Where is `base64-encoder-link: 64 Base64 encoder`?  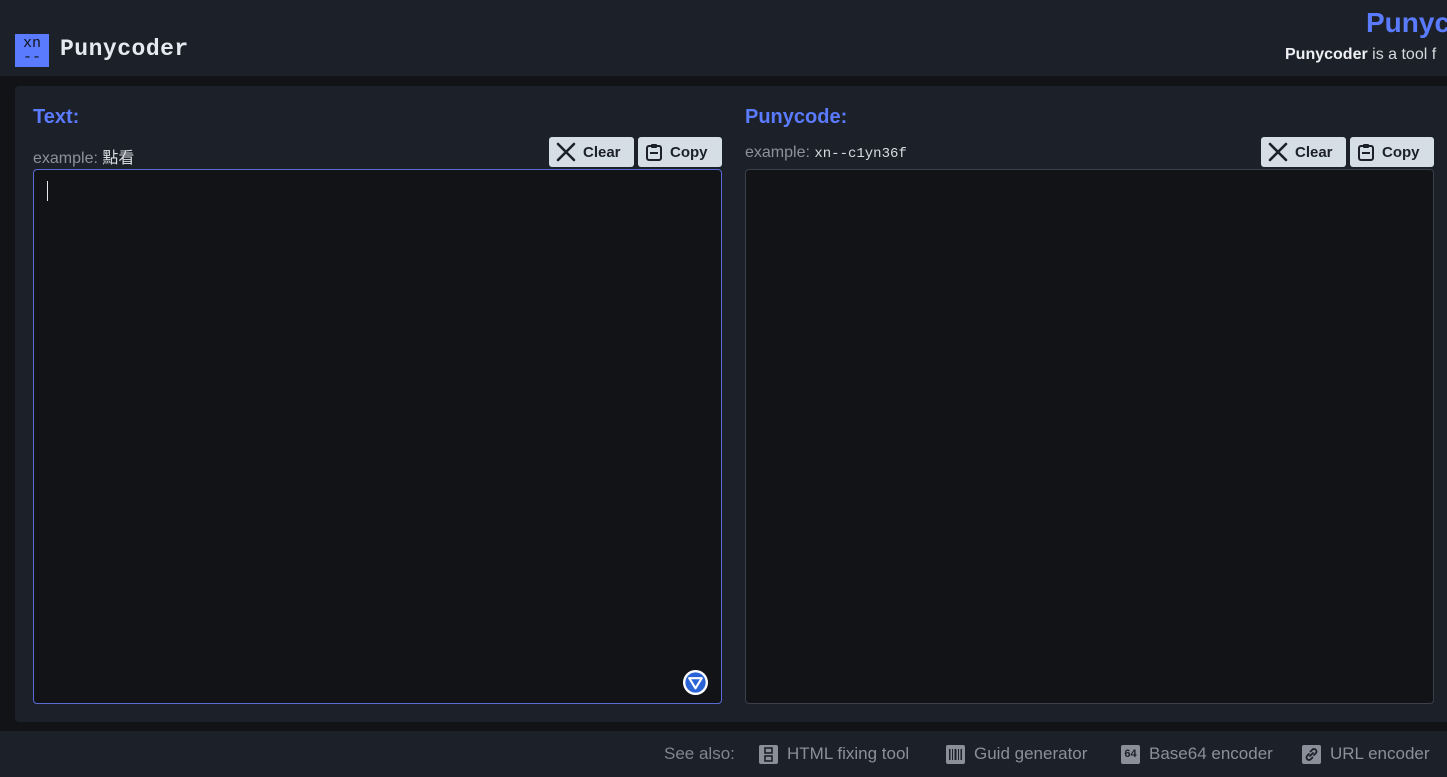 base64-encoder-link: 64 Base64 encoder is located at coordinates (1197, 754).